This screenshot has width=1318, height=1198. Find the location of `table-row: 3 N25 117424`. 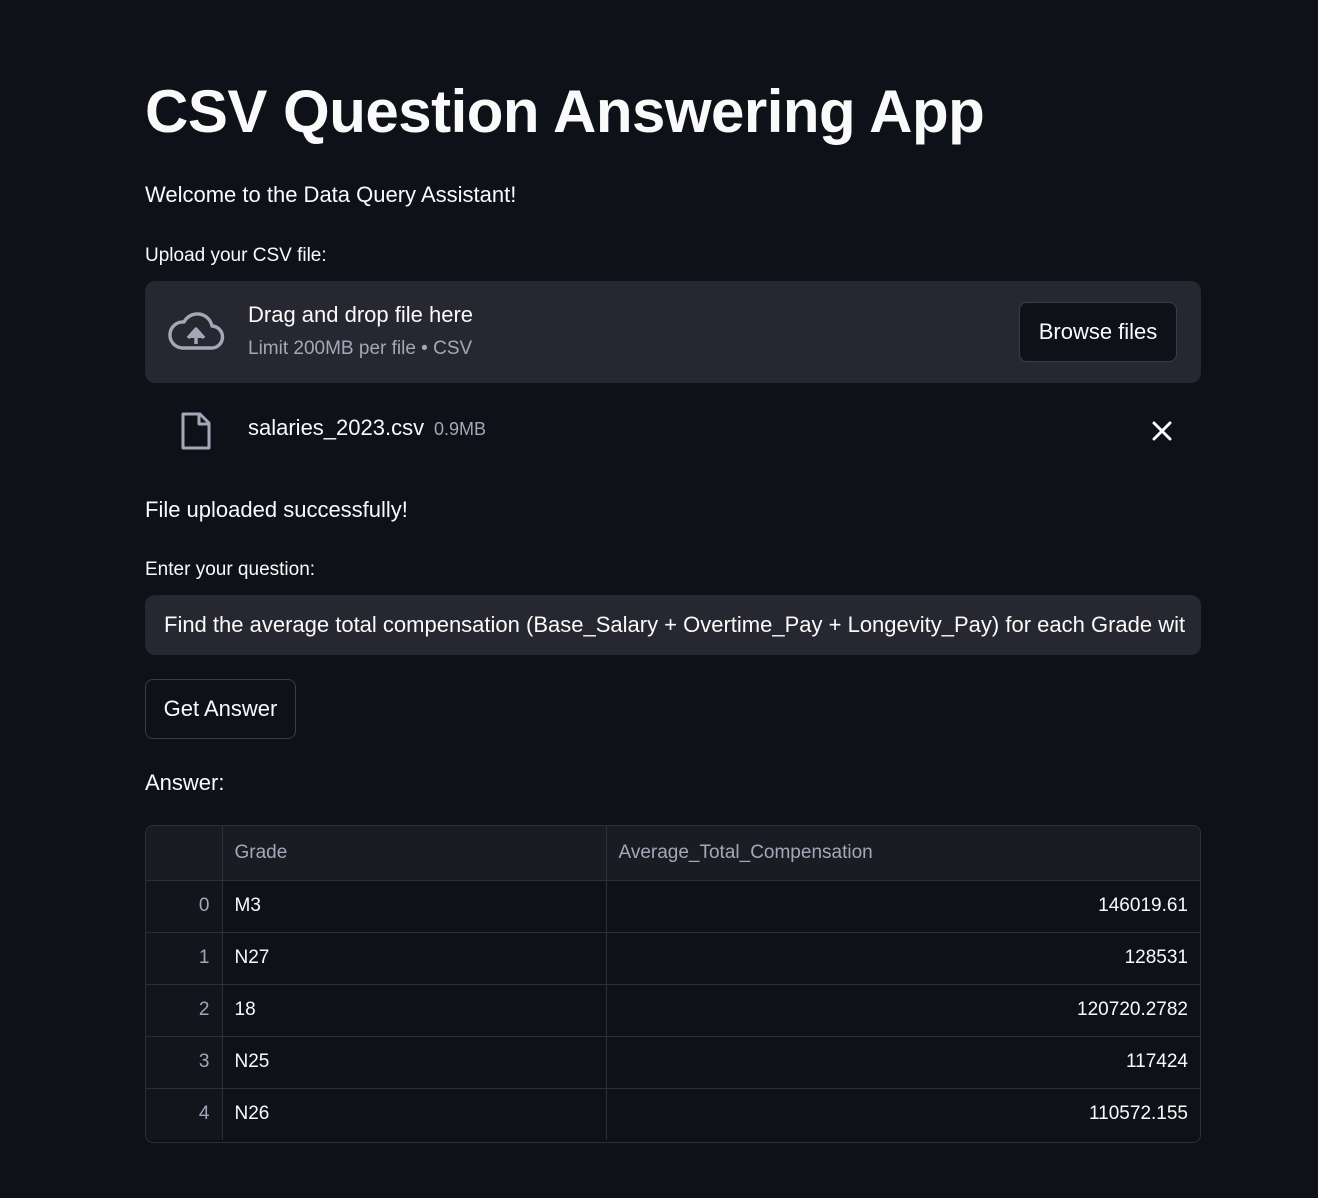

table-row: 3 N25 117424 is located at coordinates (673, 1062).